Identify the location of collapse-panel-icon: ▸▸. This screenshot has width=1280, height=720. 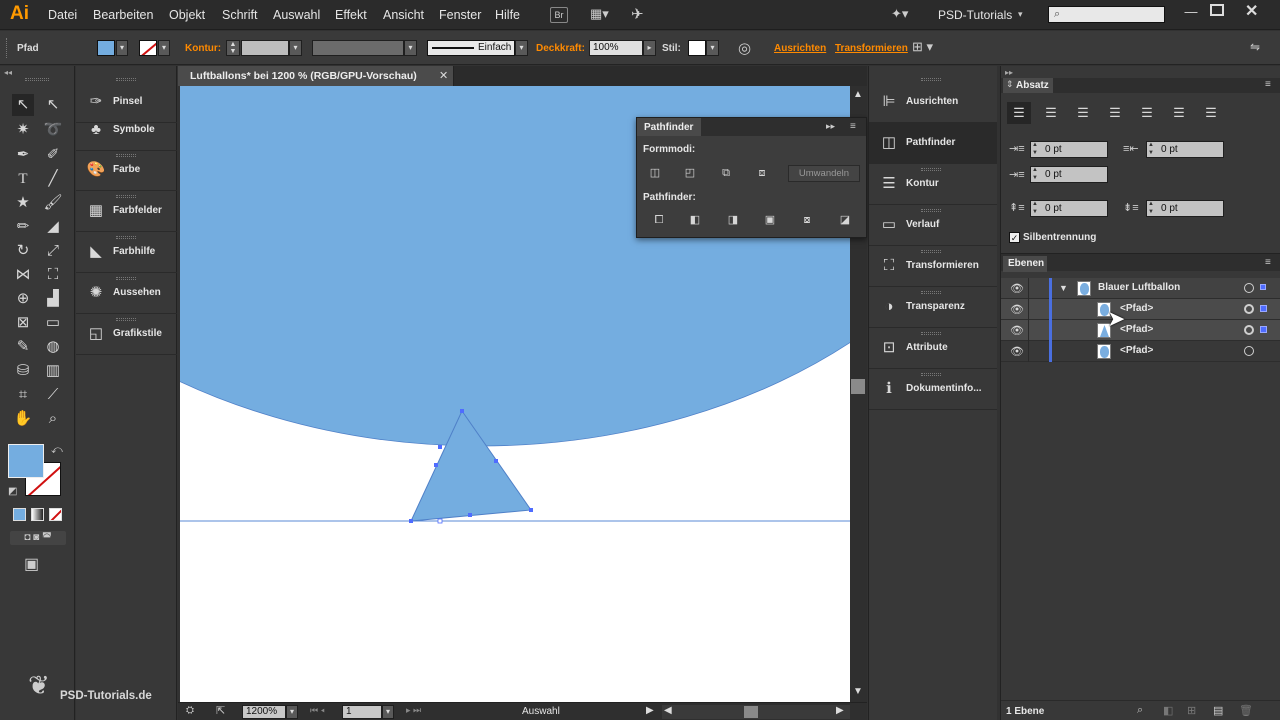
(830, 126).